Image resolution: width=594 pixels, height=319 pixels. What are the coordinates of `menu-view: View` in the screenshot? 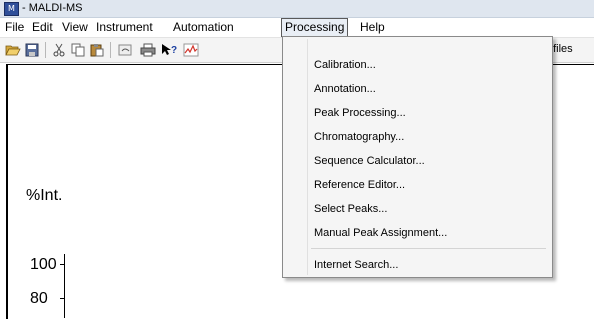 It's located at (75, 27).